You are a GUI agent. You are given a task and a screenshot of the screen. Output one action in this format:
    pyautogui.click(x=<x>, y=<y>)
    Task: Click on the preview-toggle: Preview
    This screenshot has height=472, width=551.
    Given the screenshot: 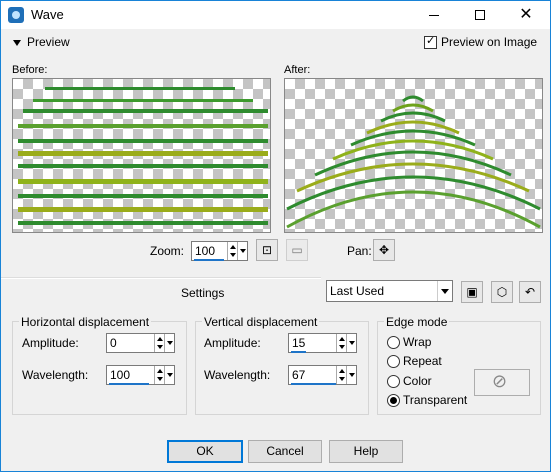 What is the action you would take?
    pyautogui.click(x=41, y=42)
    